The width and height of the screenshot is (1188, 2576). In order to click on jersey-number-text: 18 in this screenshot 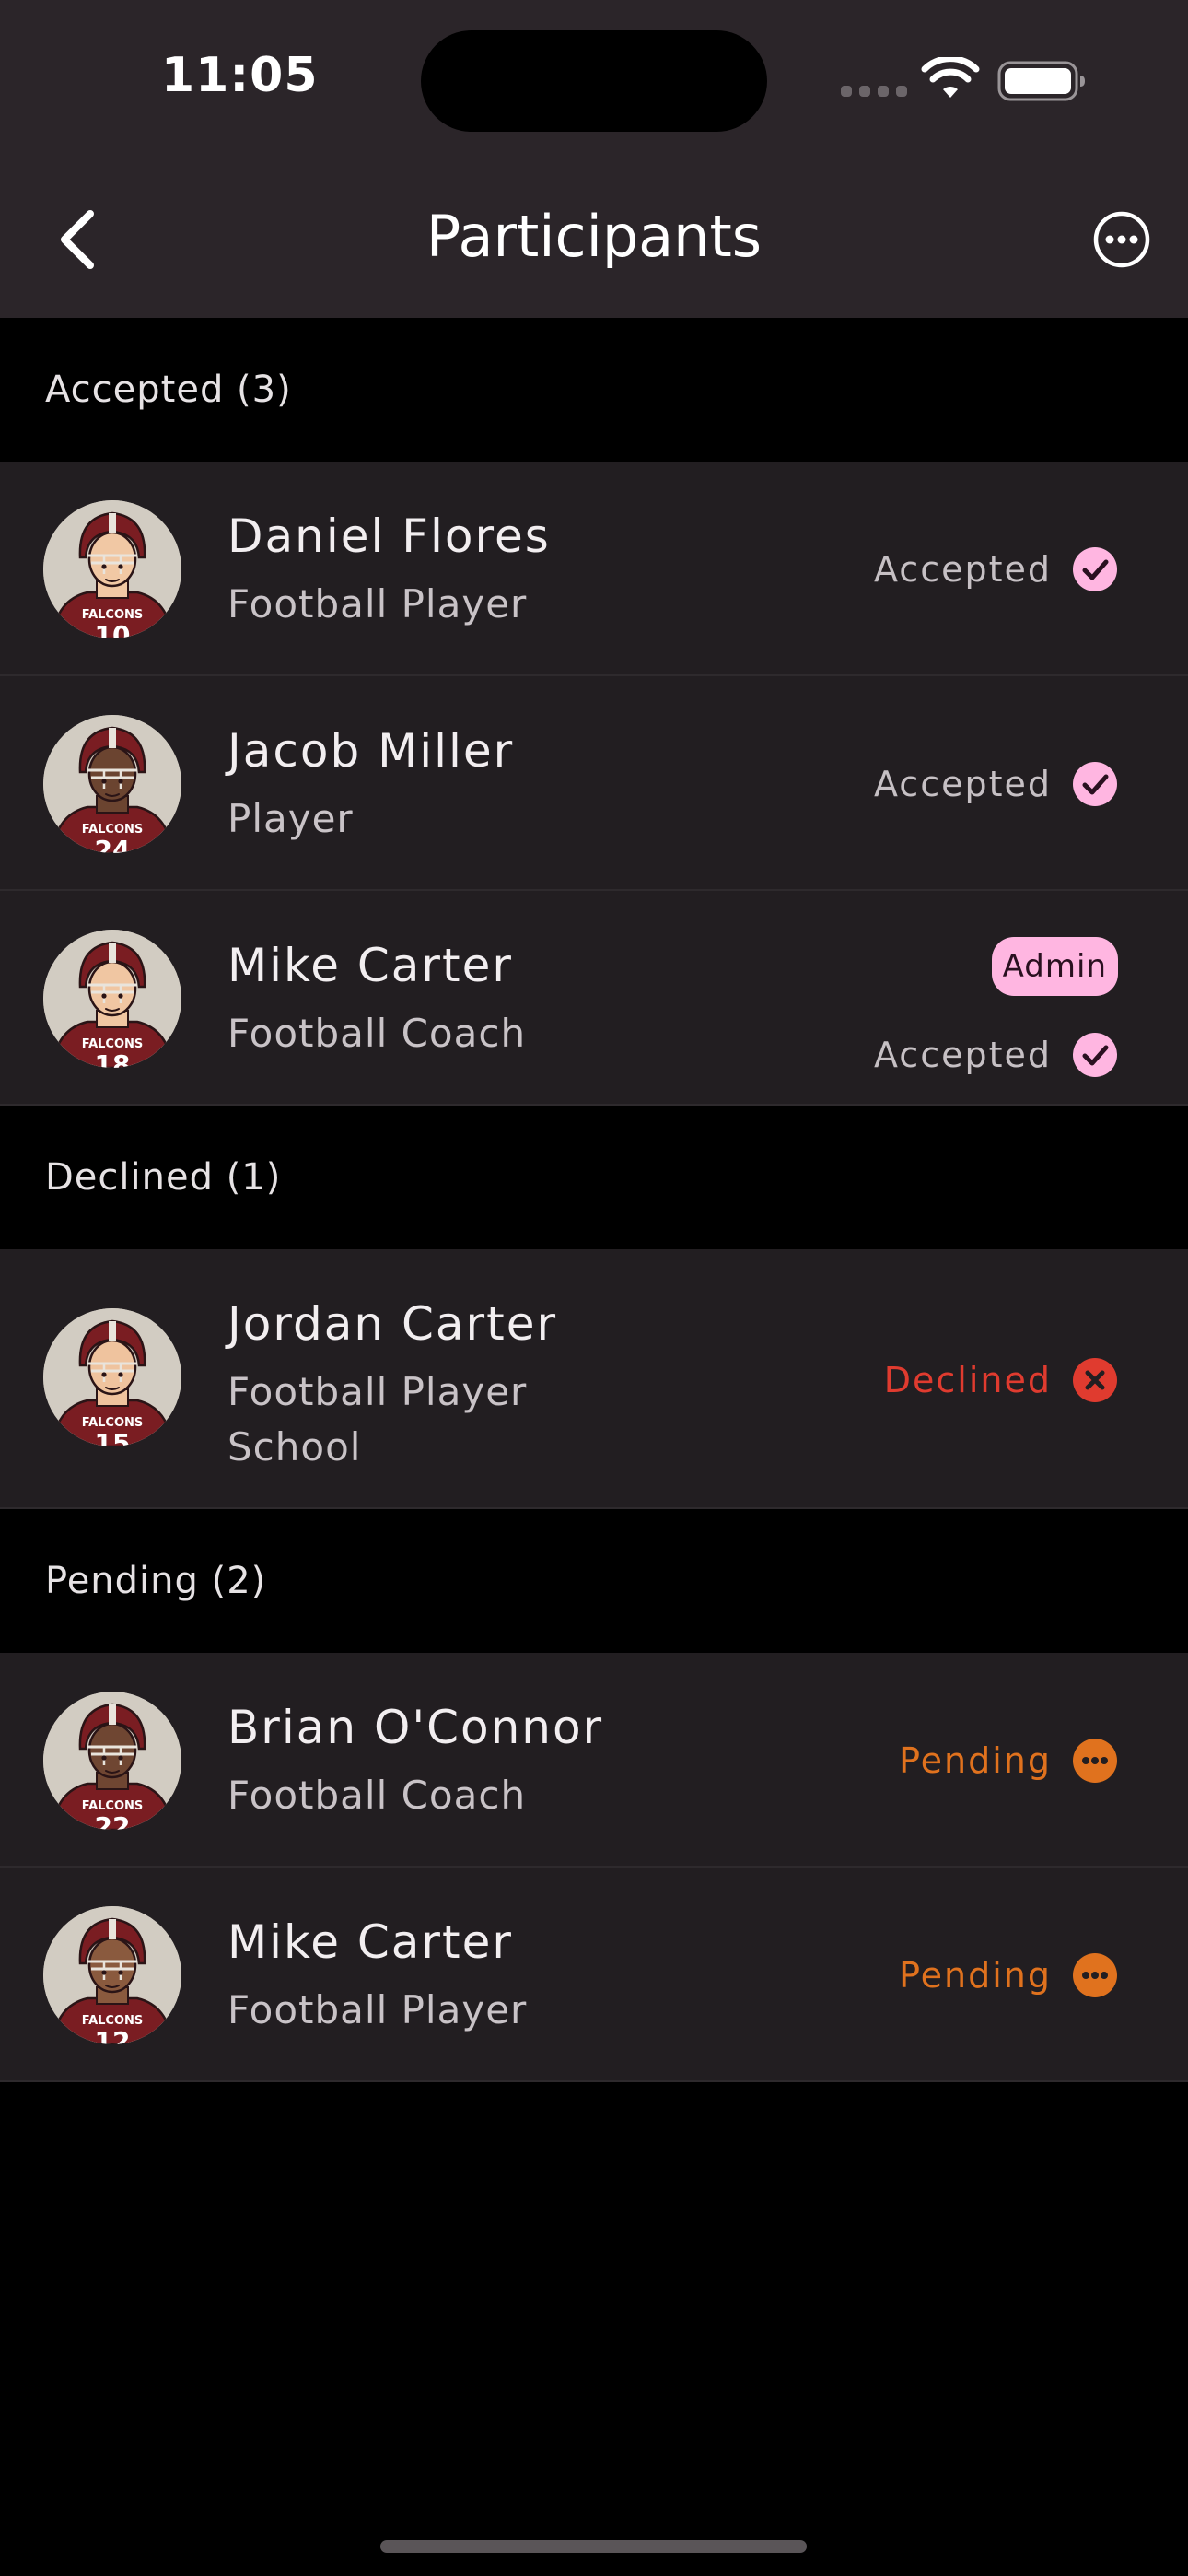, I will do `click(113, 1058)`.